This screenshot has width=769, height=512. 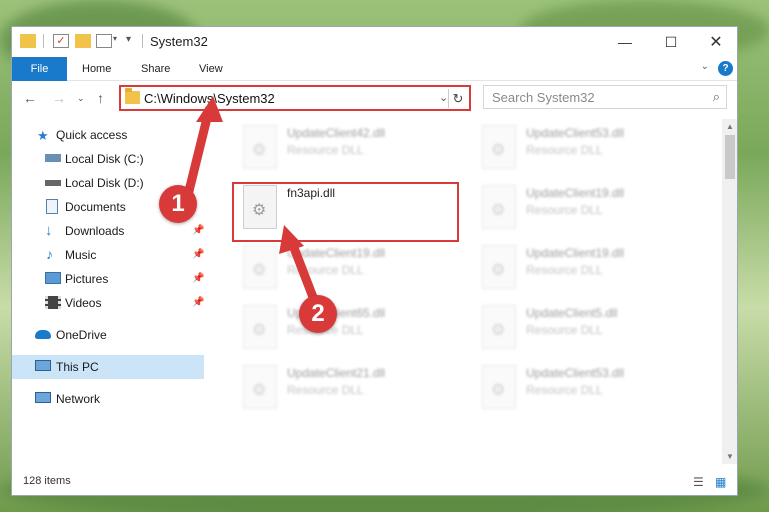 I want to click on arrow-2-head, so click(x=291, y=239).